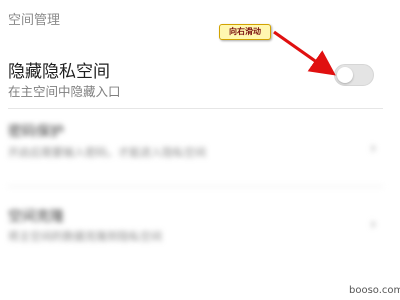 This screenshot has width=400, height=300. What do you see at coordinates (304, 53) in the screenshot?
I see `annotation-arrow` at bounding box center [304, 53].